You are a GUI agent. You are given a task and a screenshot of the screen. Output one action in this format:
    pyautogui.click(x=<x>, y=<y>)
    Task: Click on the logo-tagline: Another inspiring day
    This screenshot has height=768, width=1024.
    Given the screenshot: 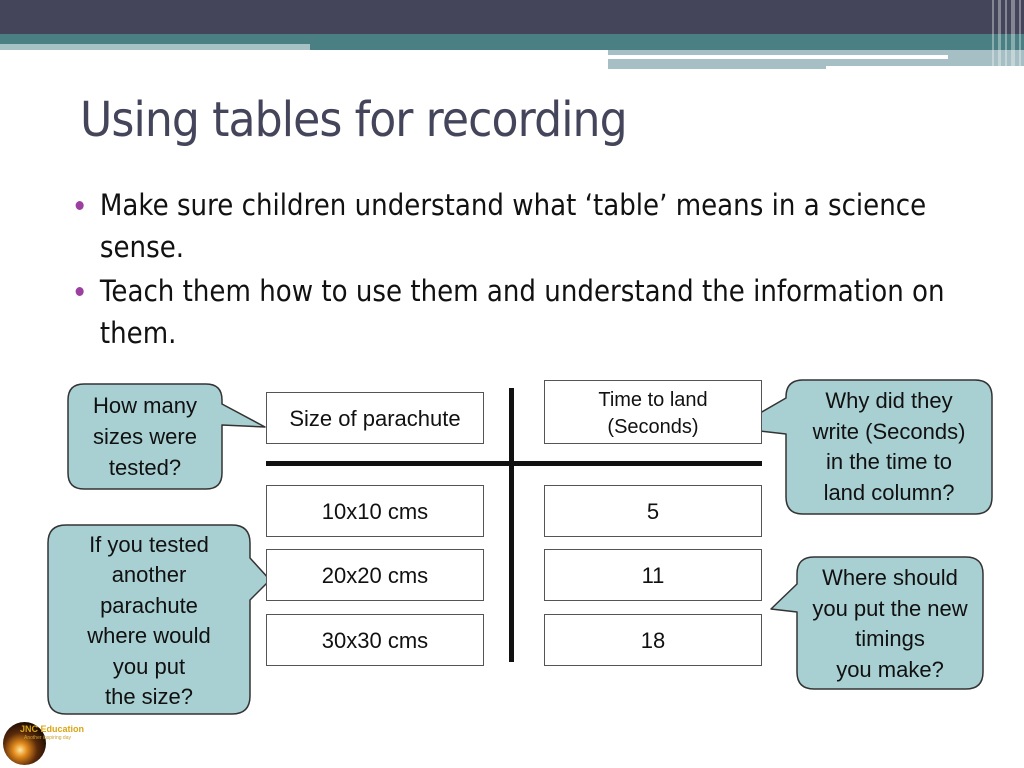 What is the action you would take?
    pyautogui.click(x=47, y=738)
    